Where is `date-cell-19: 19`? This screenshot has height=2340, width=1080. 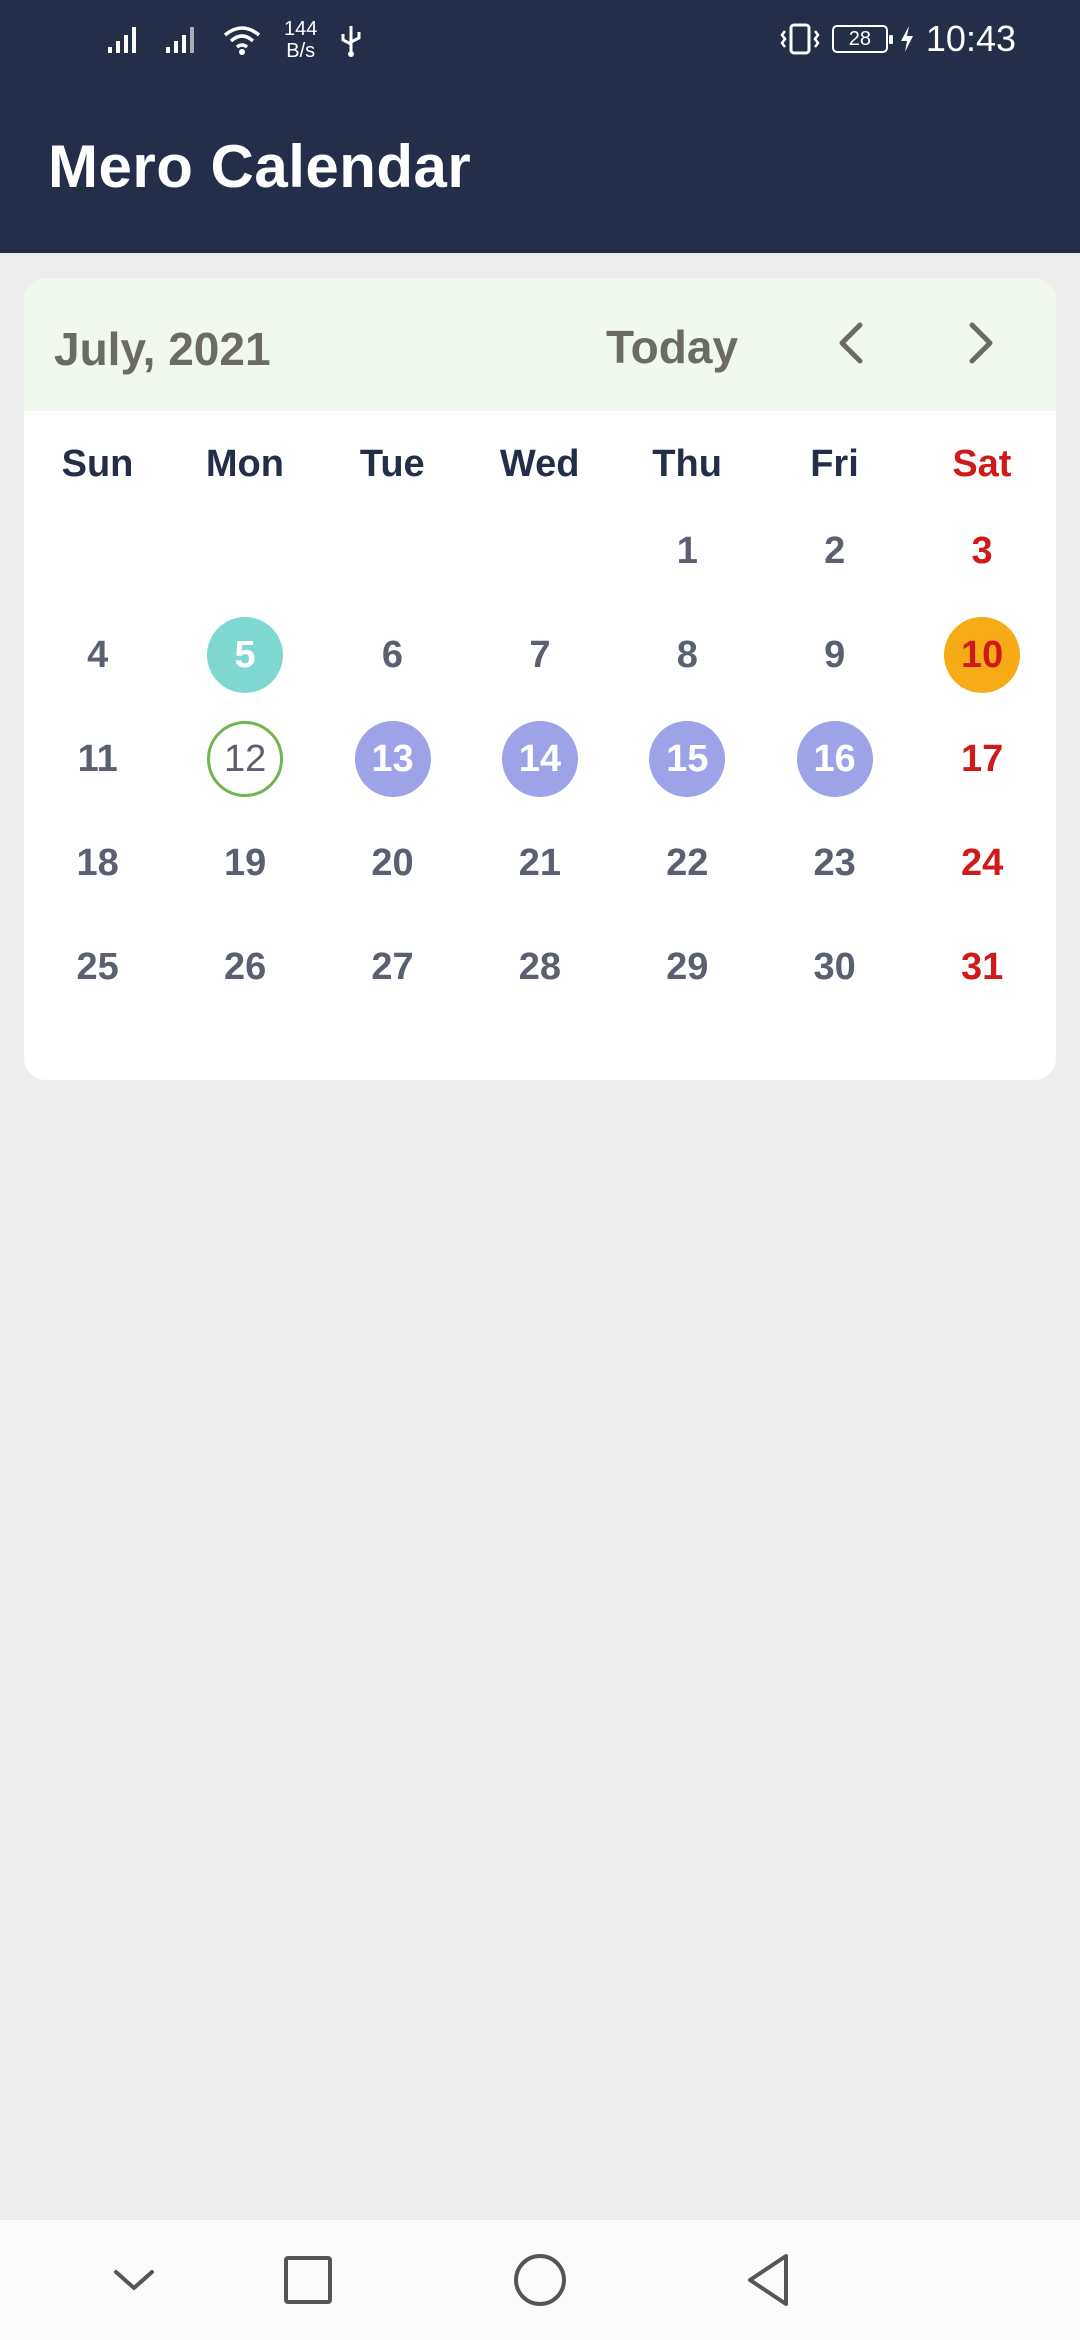
date-cell-19: 19 is located at coordinates (245, 863).